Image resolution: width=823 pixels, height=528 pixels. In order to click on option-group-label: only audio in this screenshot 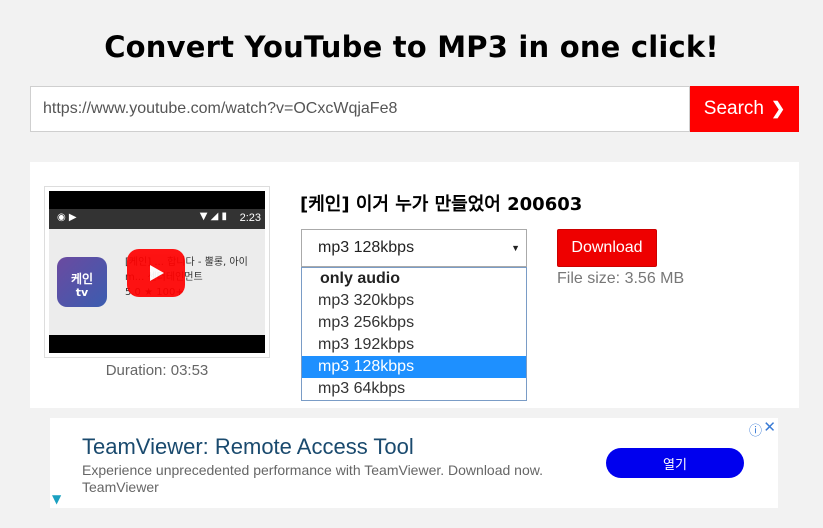, I will do `click(360, 278)`.